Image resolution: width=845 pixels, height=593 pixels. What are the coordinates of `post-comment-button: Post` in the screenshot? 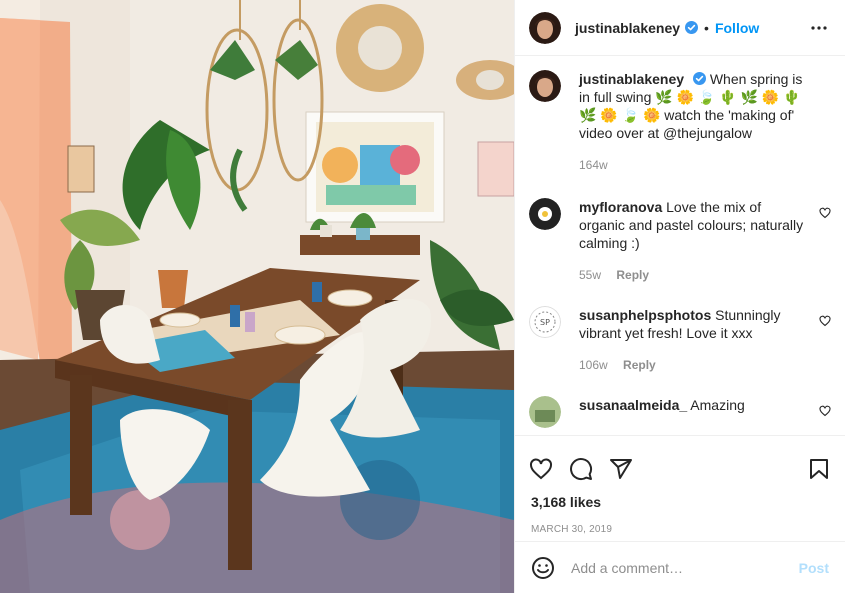 It's located at (814, 568).